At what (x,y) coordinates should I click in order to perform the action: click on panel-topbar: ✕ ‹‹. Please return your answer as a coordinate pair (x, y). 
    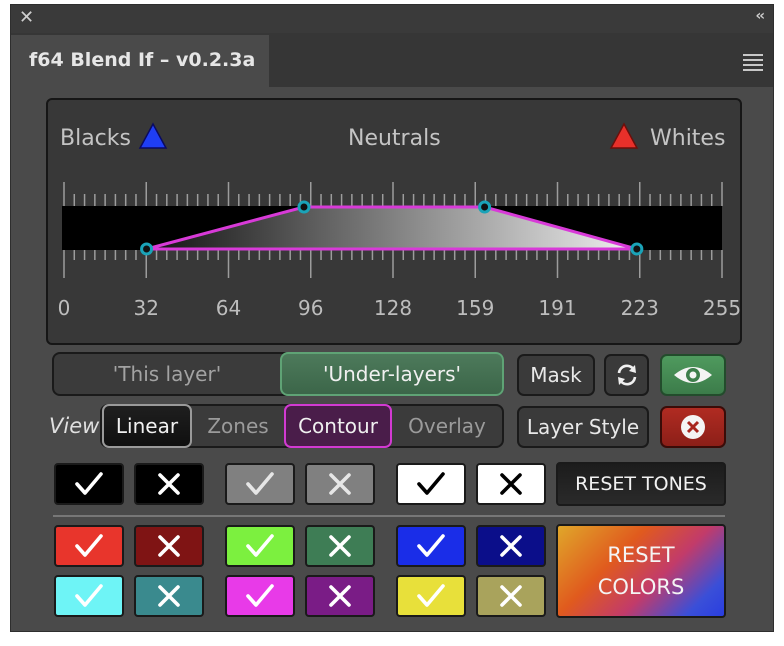
    Looking at the image, I should click on (392, 19).